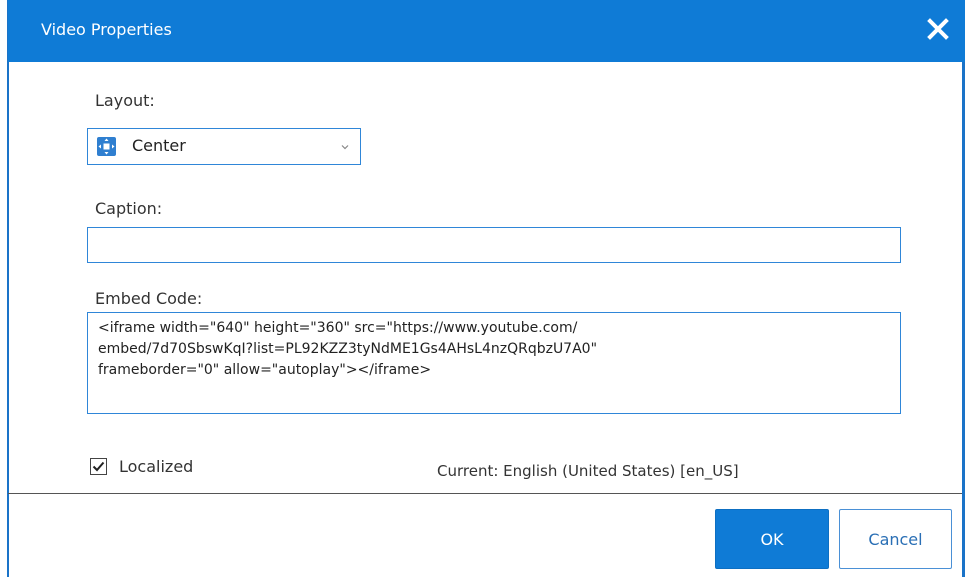 The image size is (965, 577). I want to click on chevron-down-icon, so click(345, 147).